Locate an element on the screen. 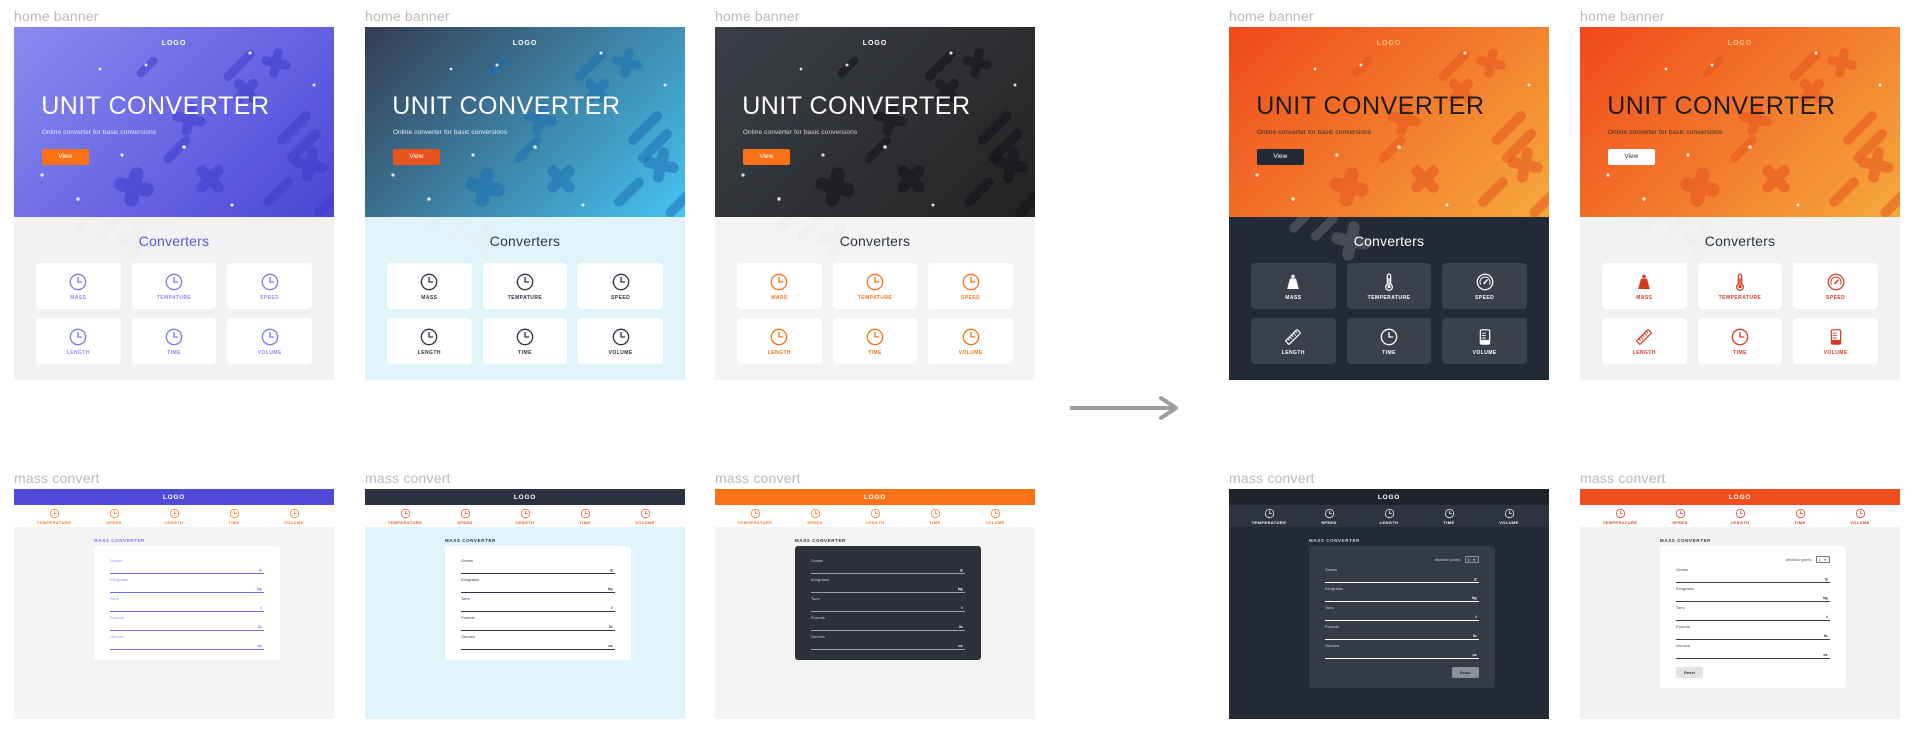  hero-logo: LOGO is located at coordinates (174, 44).